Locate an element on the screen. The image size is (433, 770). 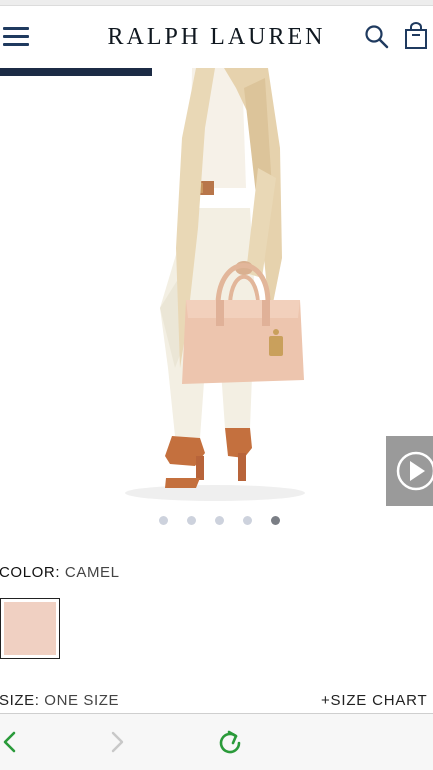
size-value: ONE SIZE is located at coordinates (82, 700).